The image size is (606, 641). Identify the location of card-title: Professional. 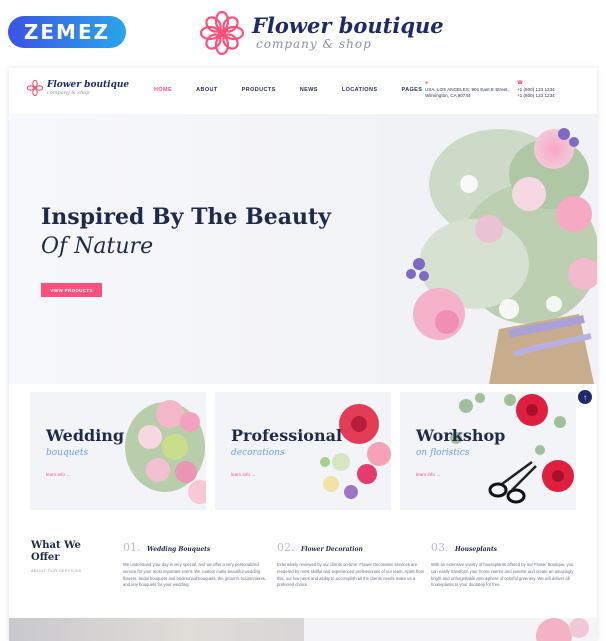
(287, 435).